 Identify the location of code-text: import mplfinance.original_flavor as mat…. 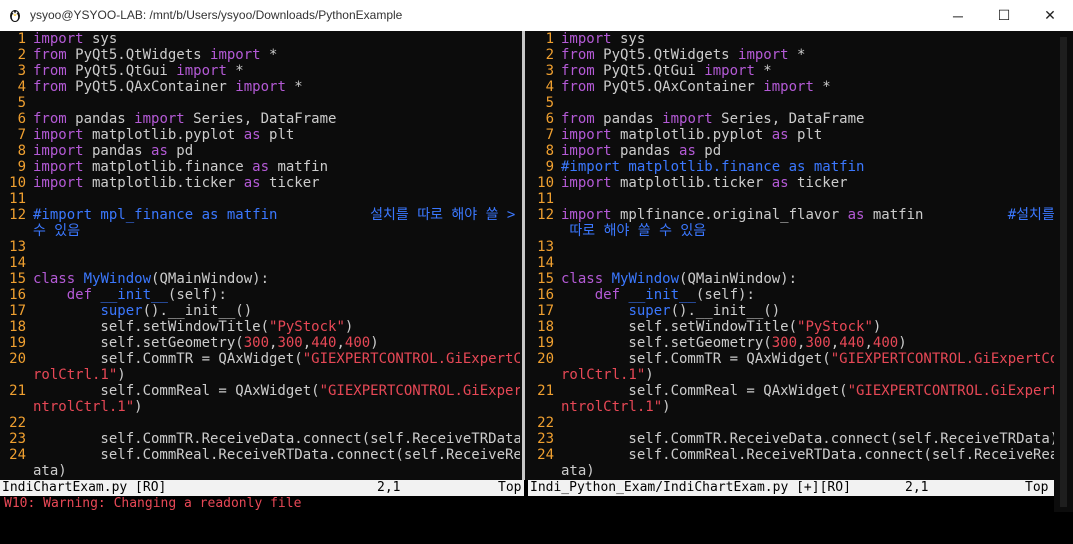
(807, 215).